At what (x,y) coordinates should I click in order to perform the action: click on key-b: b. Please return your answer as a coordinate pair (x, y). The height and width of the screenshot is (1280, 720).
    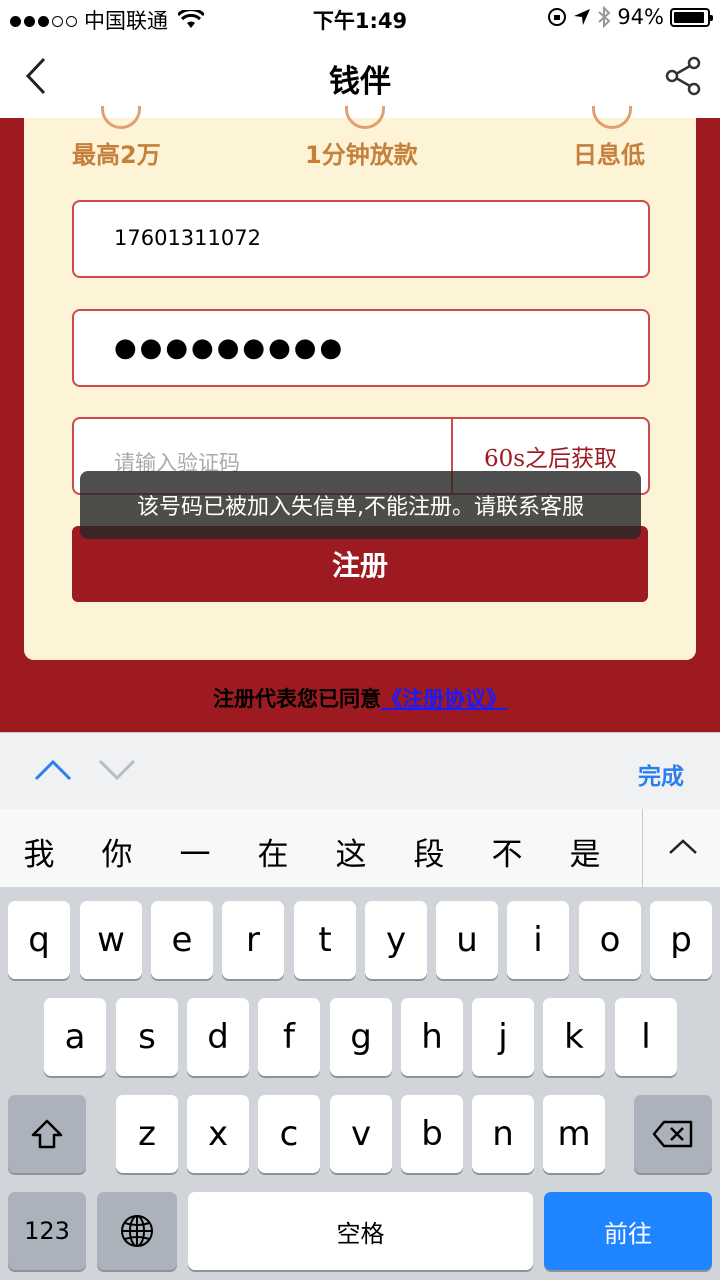
    Looking at the image, I should click on (432, 1134).